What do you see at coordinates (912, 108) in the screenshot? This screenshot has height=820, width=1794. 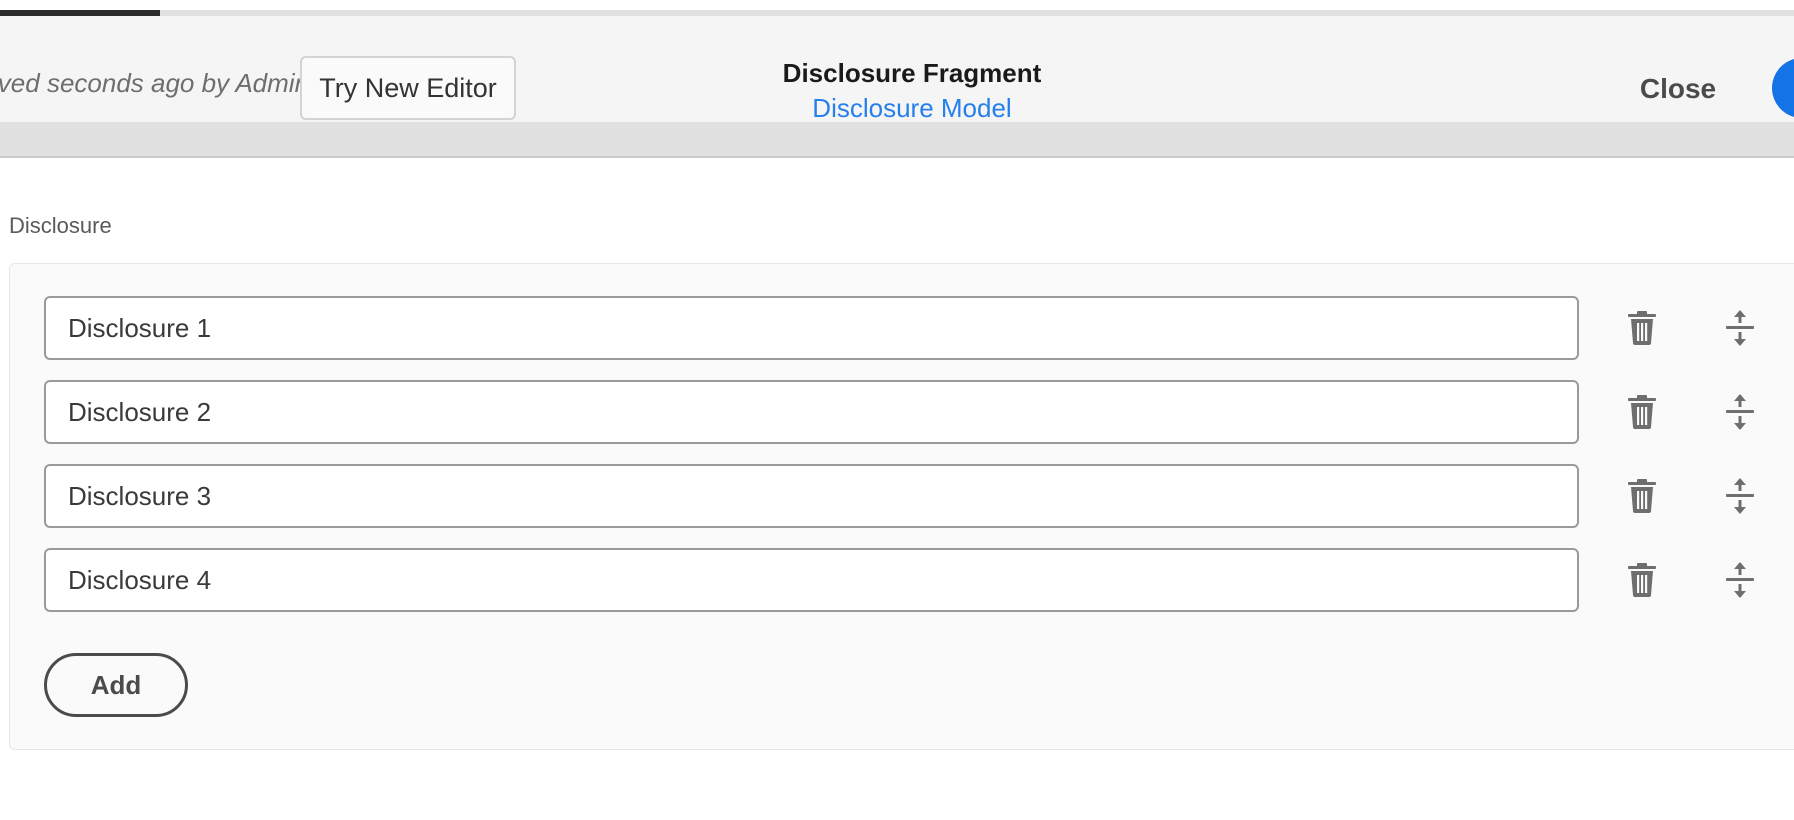 I see `model-link: Disclosure Model` at bounding box center [912, 108].